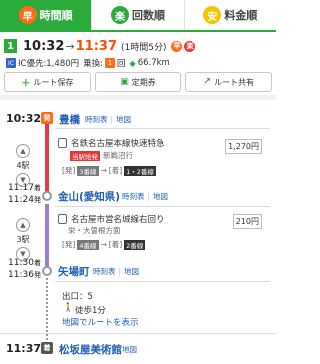 This screenshot has width=320, height=364. What do you see at coordinates (90, 349) in the screenshot?
I see `station-name-matsuzakaya: 松坂屋美術館` at bounding box center [90, 349].